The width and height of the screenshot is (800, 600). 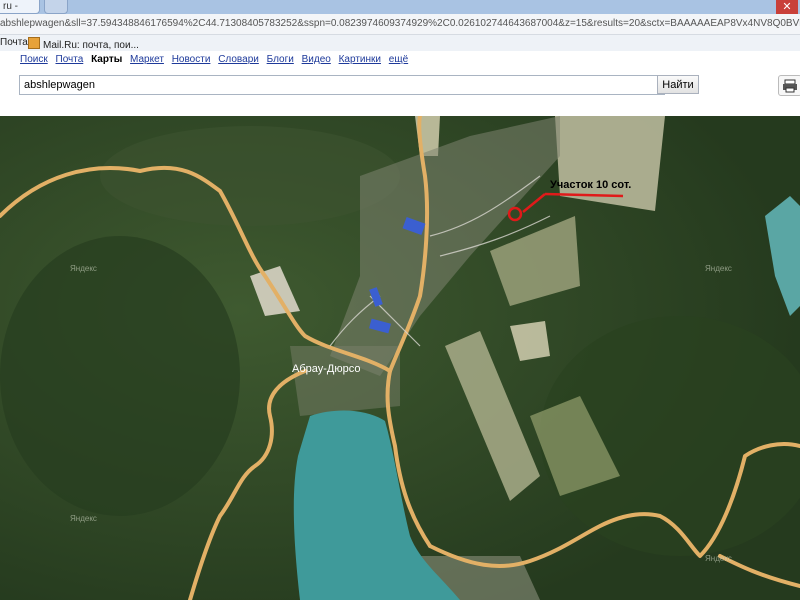 What do you see at coordinates (345, 381) in the screenshot?
I see `settlement-area` at bounding box center [345, 381].